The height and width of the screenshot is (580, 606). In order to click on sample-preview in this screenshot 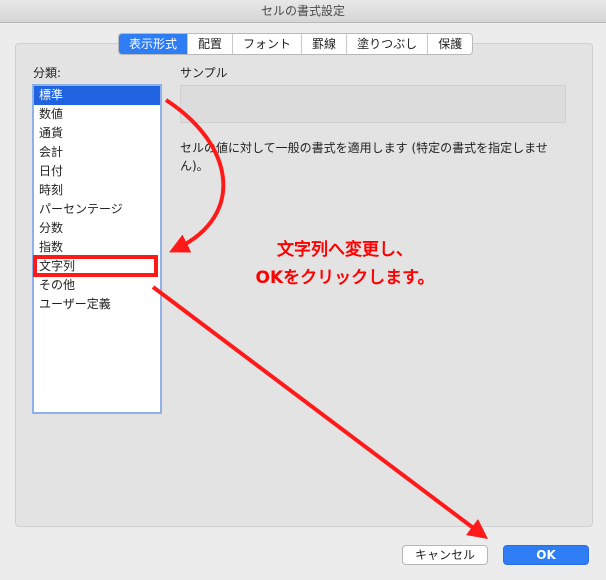, I will do `click(373, 104)`.